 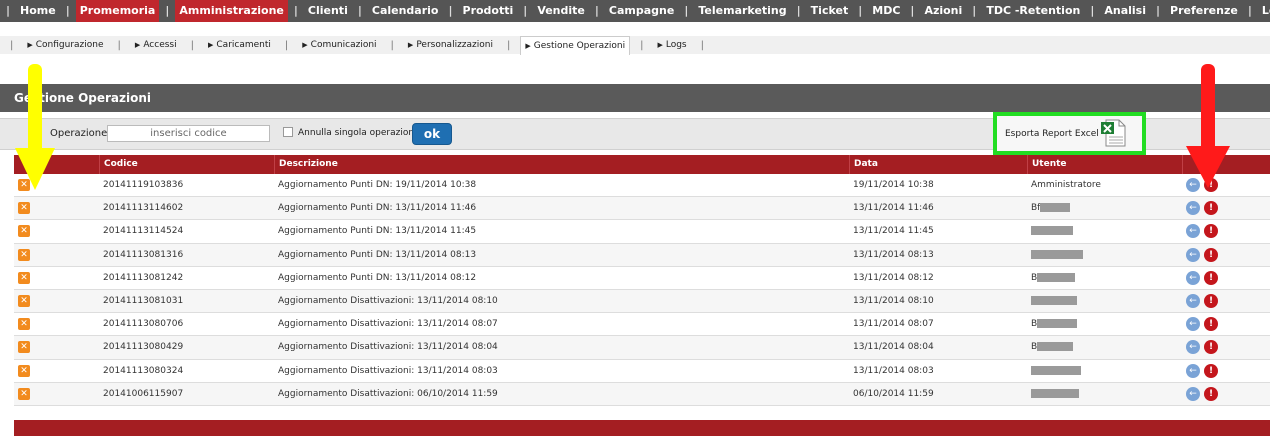 What do you see at coordinates (575, 45) in the screenshot?
I see `subnav-item-gestione-operazioni: ▶ Gestione Operazioni` at bounding box center [575, 45].